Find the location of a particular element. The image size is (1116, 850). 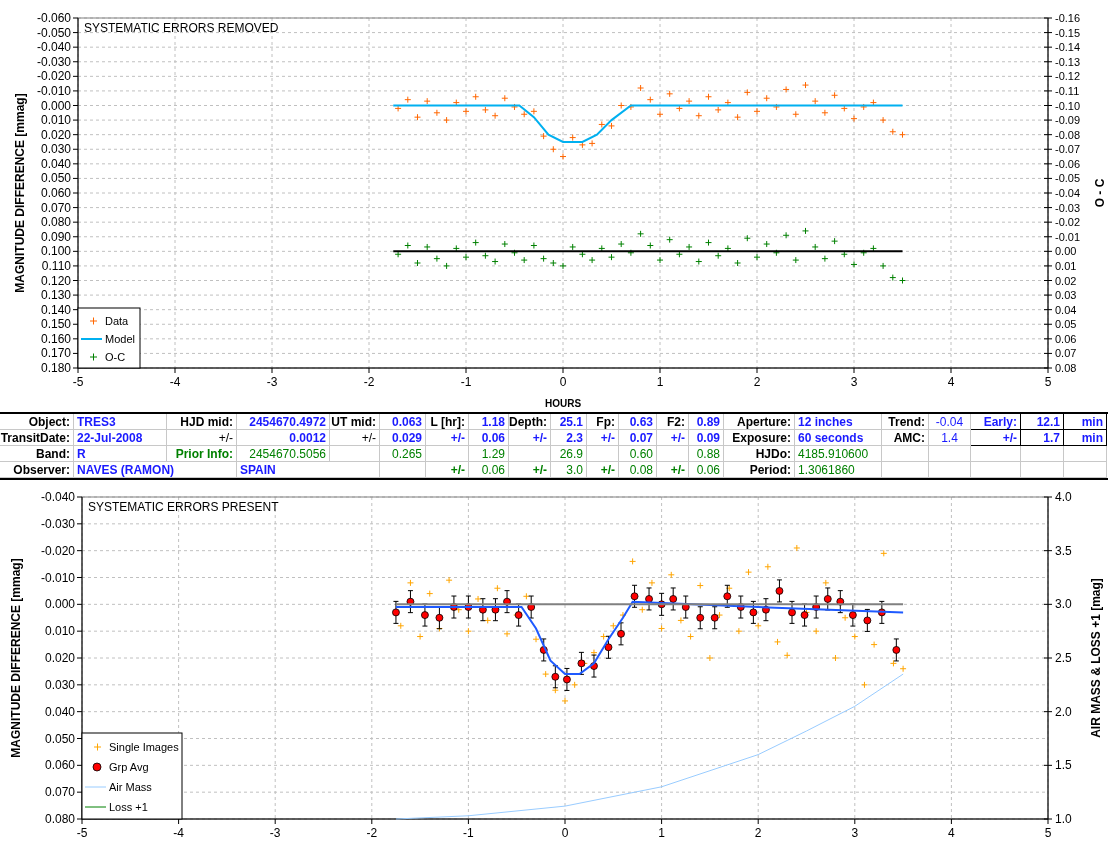

tick-label: 4.0 is located at coordinates (1063, 498).